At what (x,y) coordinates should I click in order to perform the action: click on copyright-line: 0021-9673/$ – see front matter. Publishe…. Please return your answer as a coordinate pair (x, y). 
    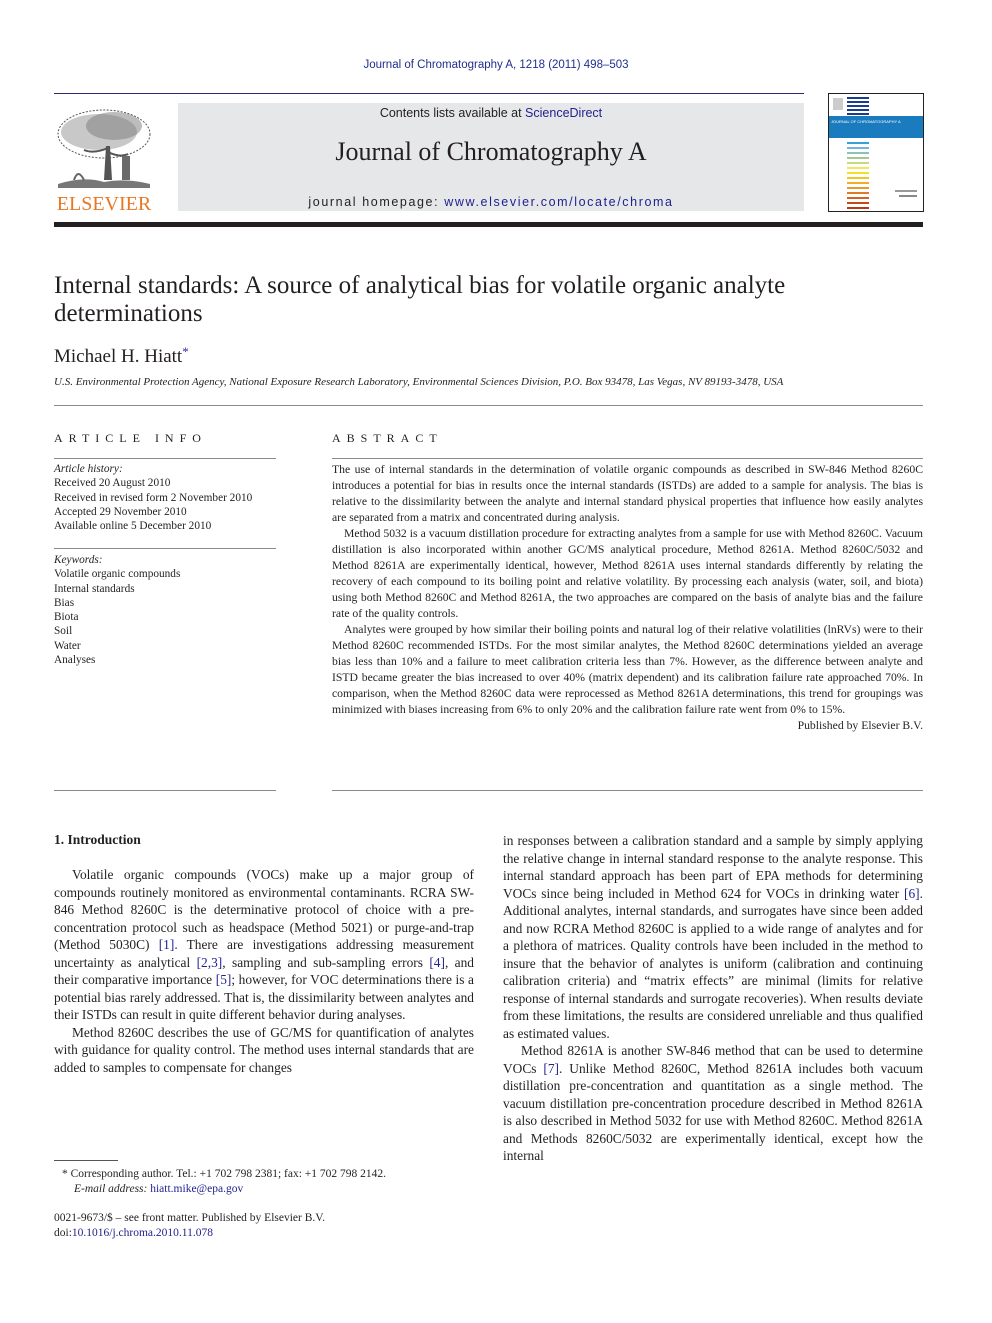
    Looking at the image, I should click on (189, 1218).